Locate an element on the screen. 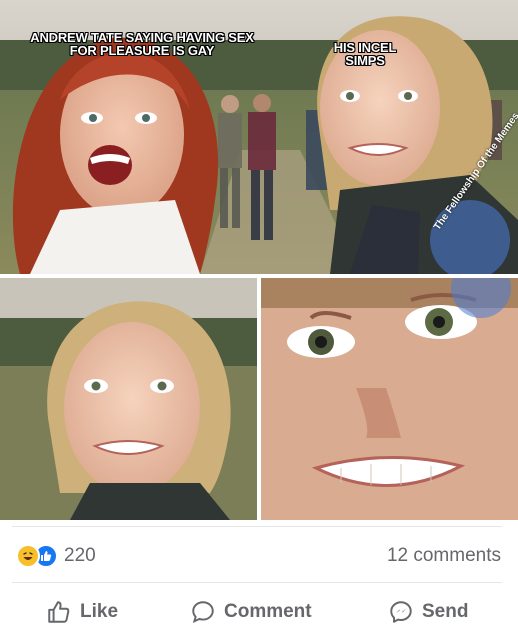 The image size is (518, 638). comments-count-link: 12 comments is located at coordinates (444, 556).